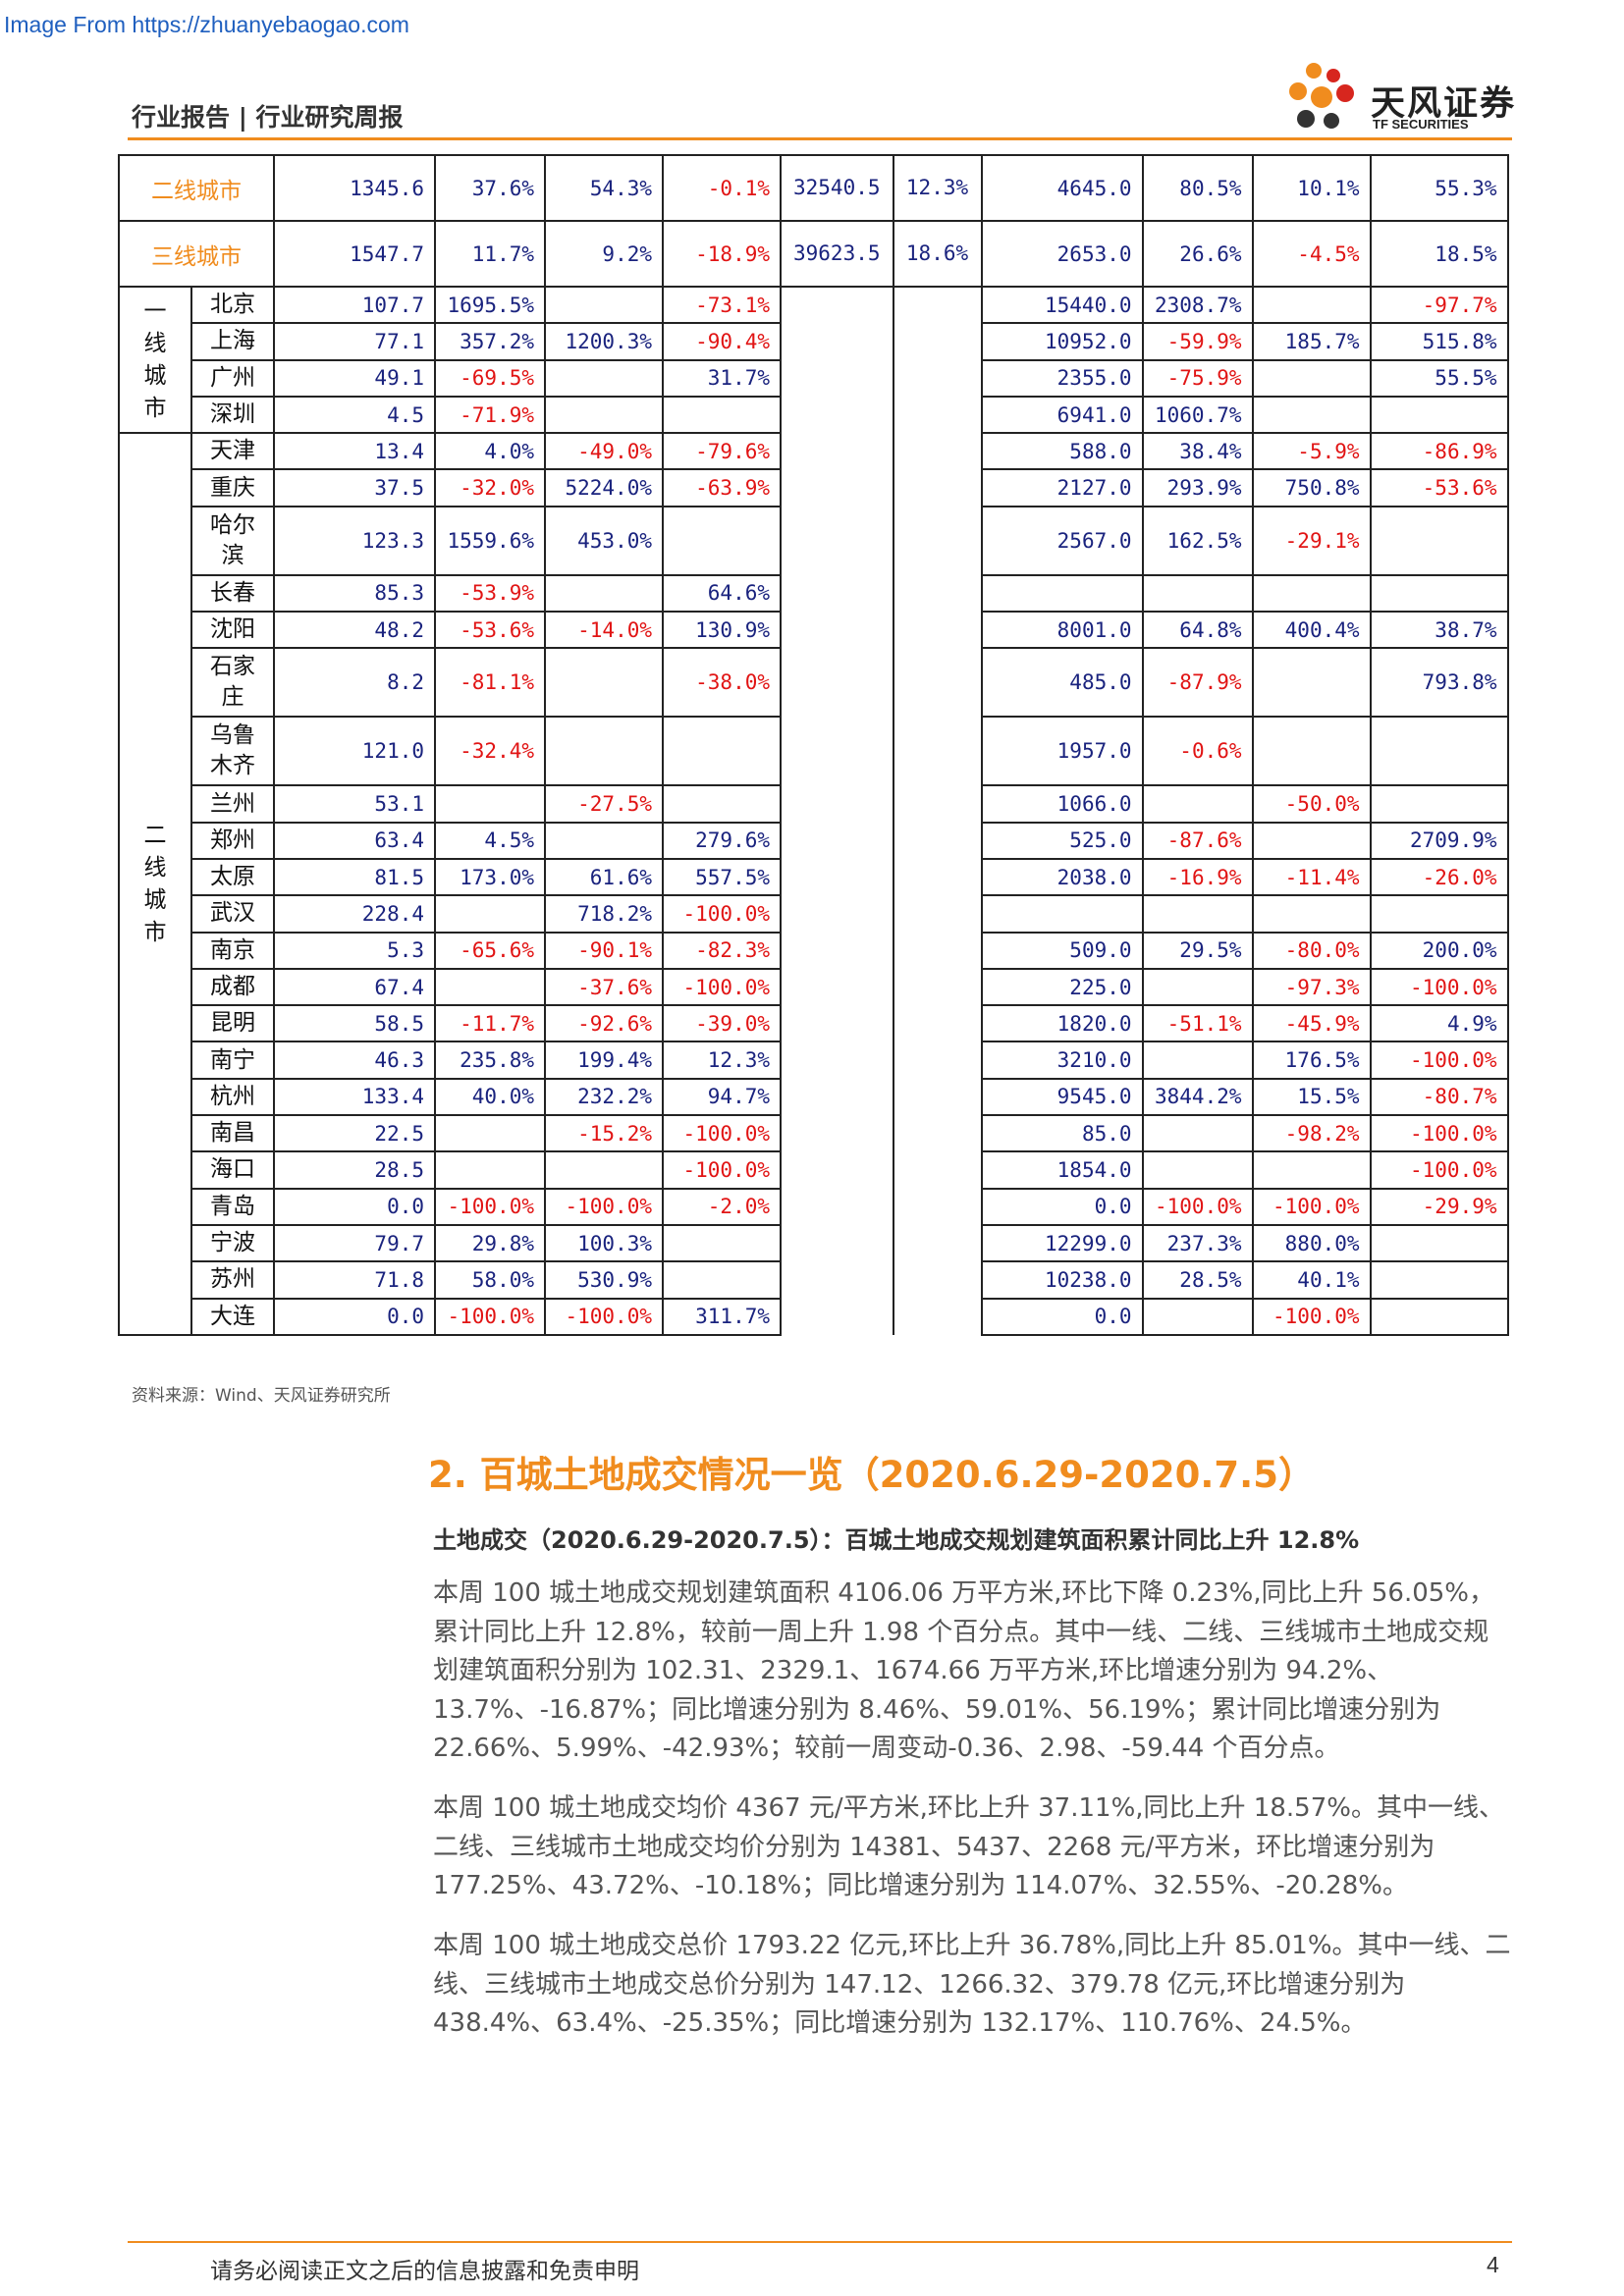  What do you see at coordinates (1197, 841) in the screenshot?
I see `table-cell: -87.6%` at bounding box center [1197, 841].